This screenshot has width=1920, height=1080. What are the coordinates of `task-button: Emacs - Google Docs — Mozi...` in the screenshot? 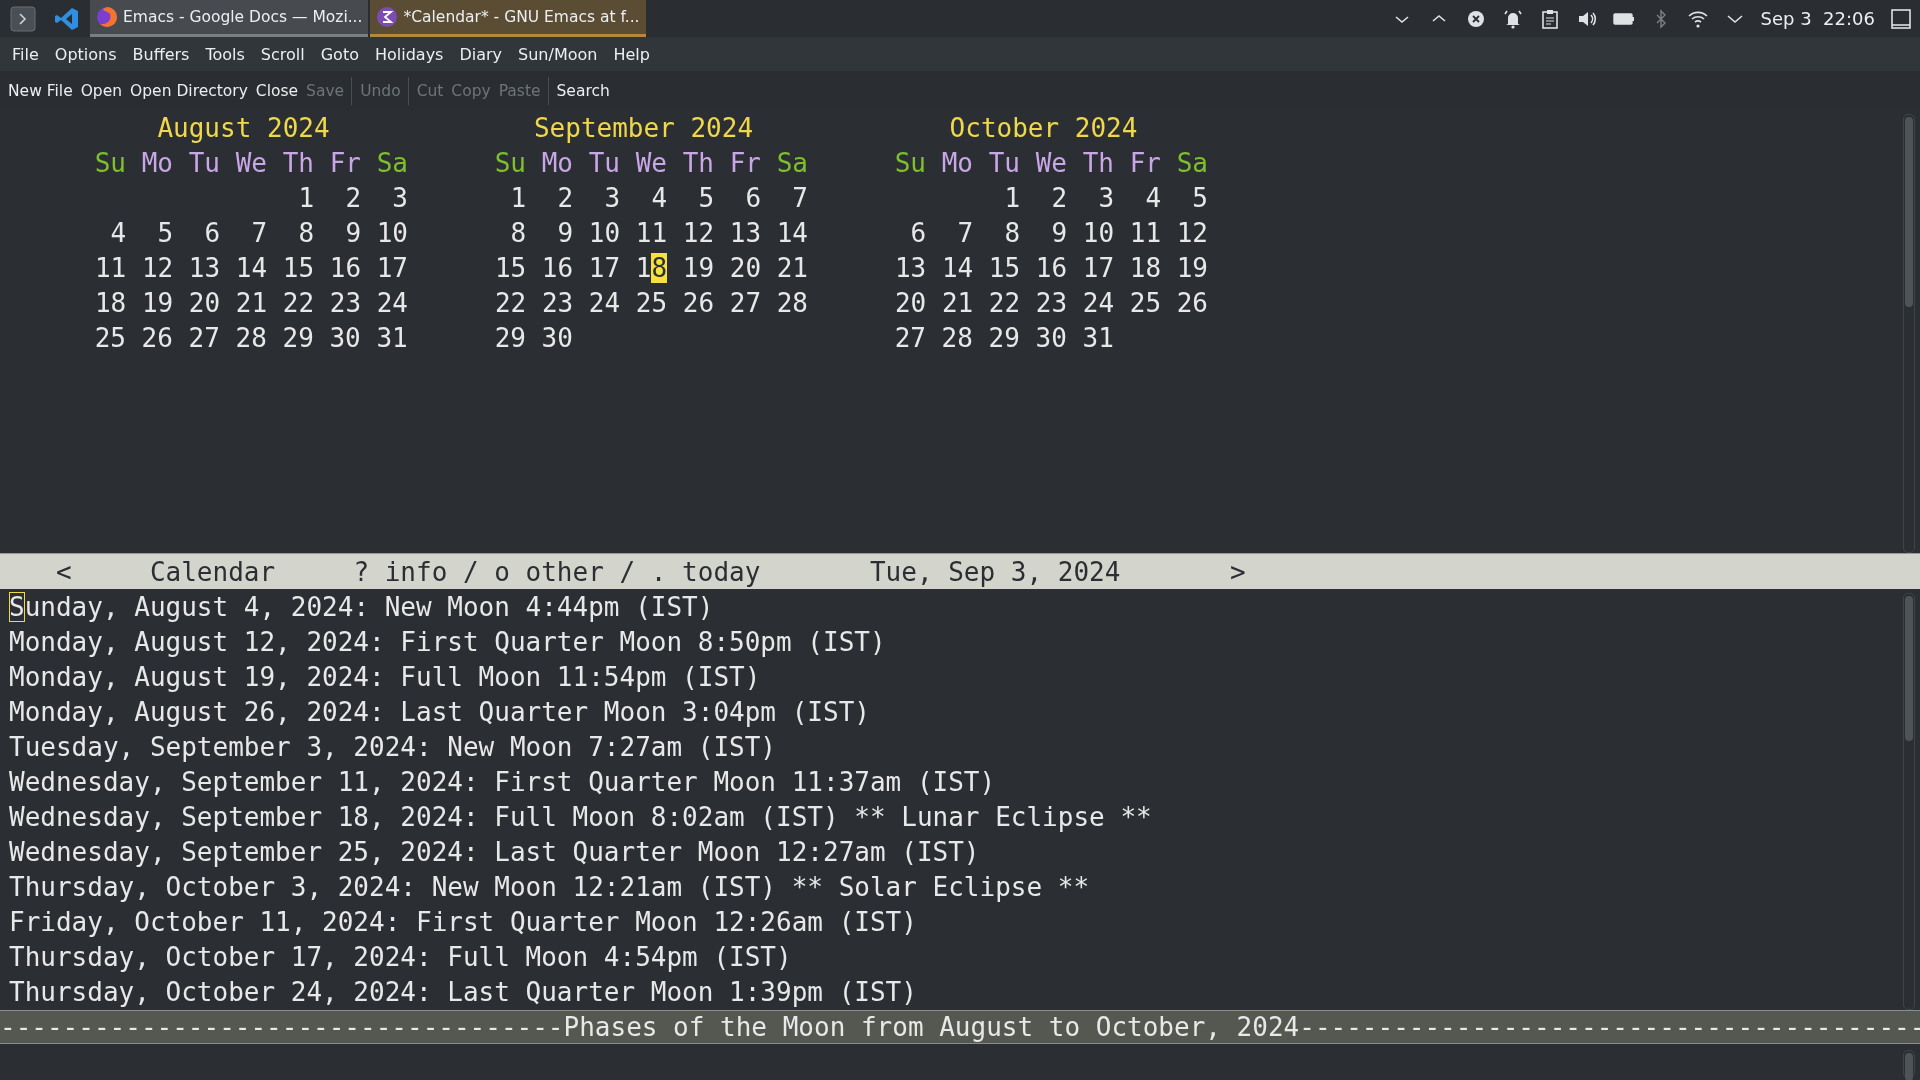 It's located at (229, 18).